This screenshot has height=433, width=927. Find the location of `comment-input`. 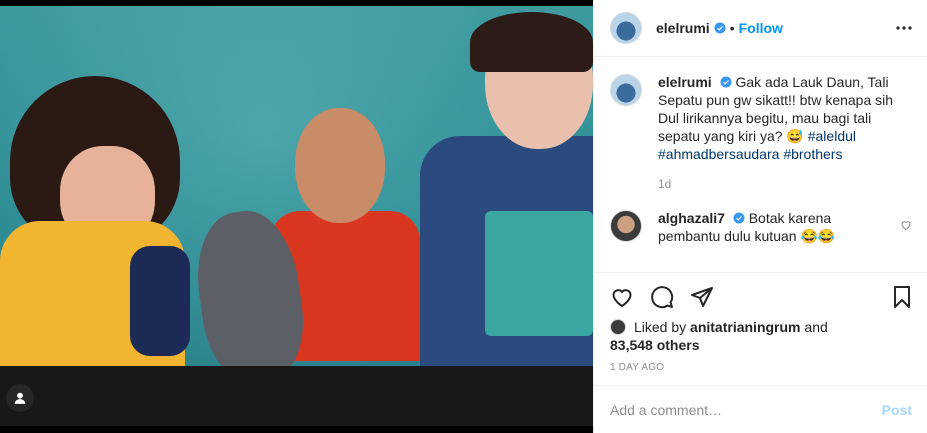

comment-input is located at coordinates (746, 409).